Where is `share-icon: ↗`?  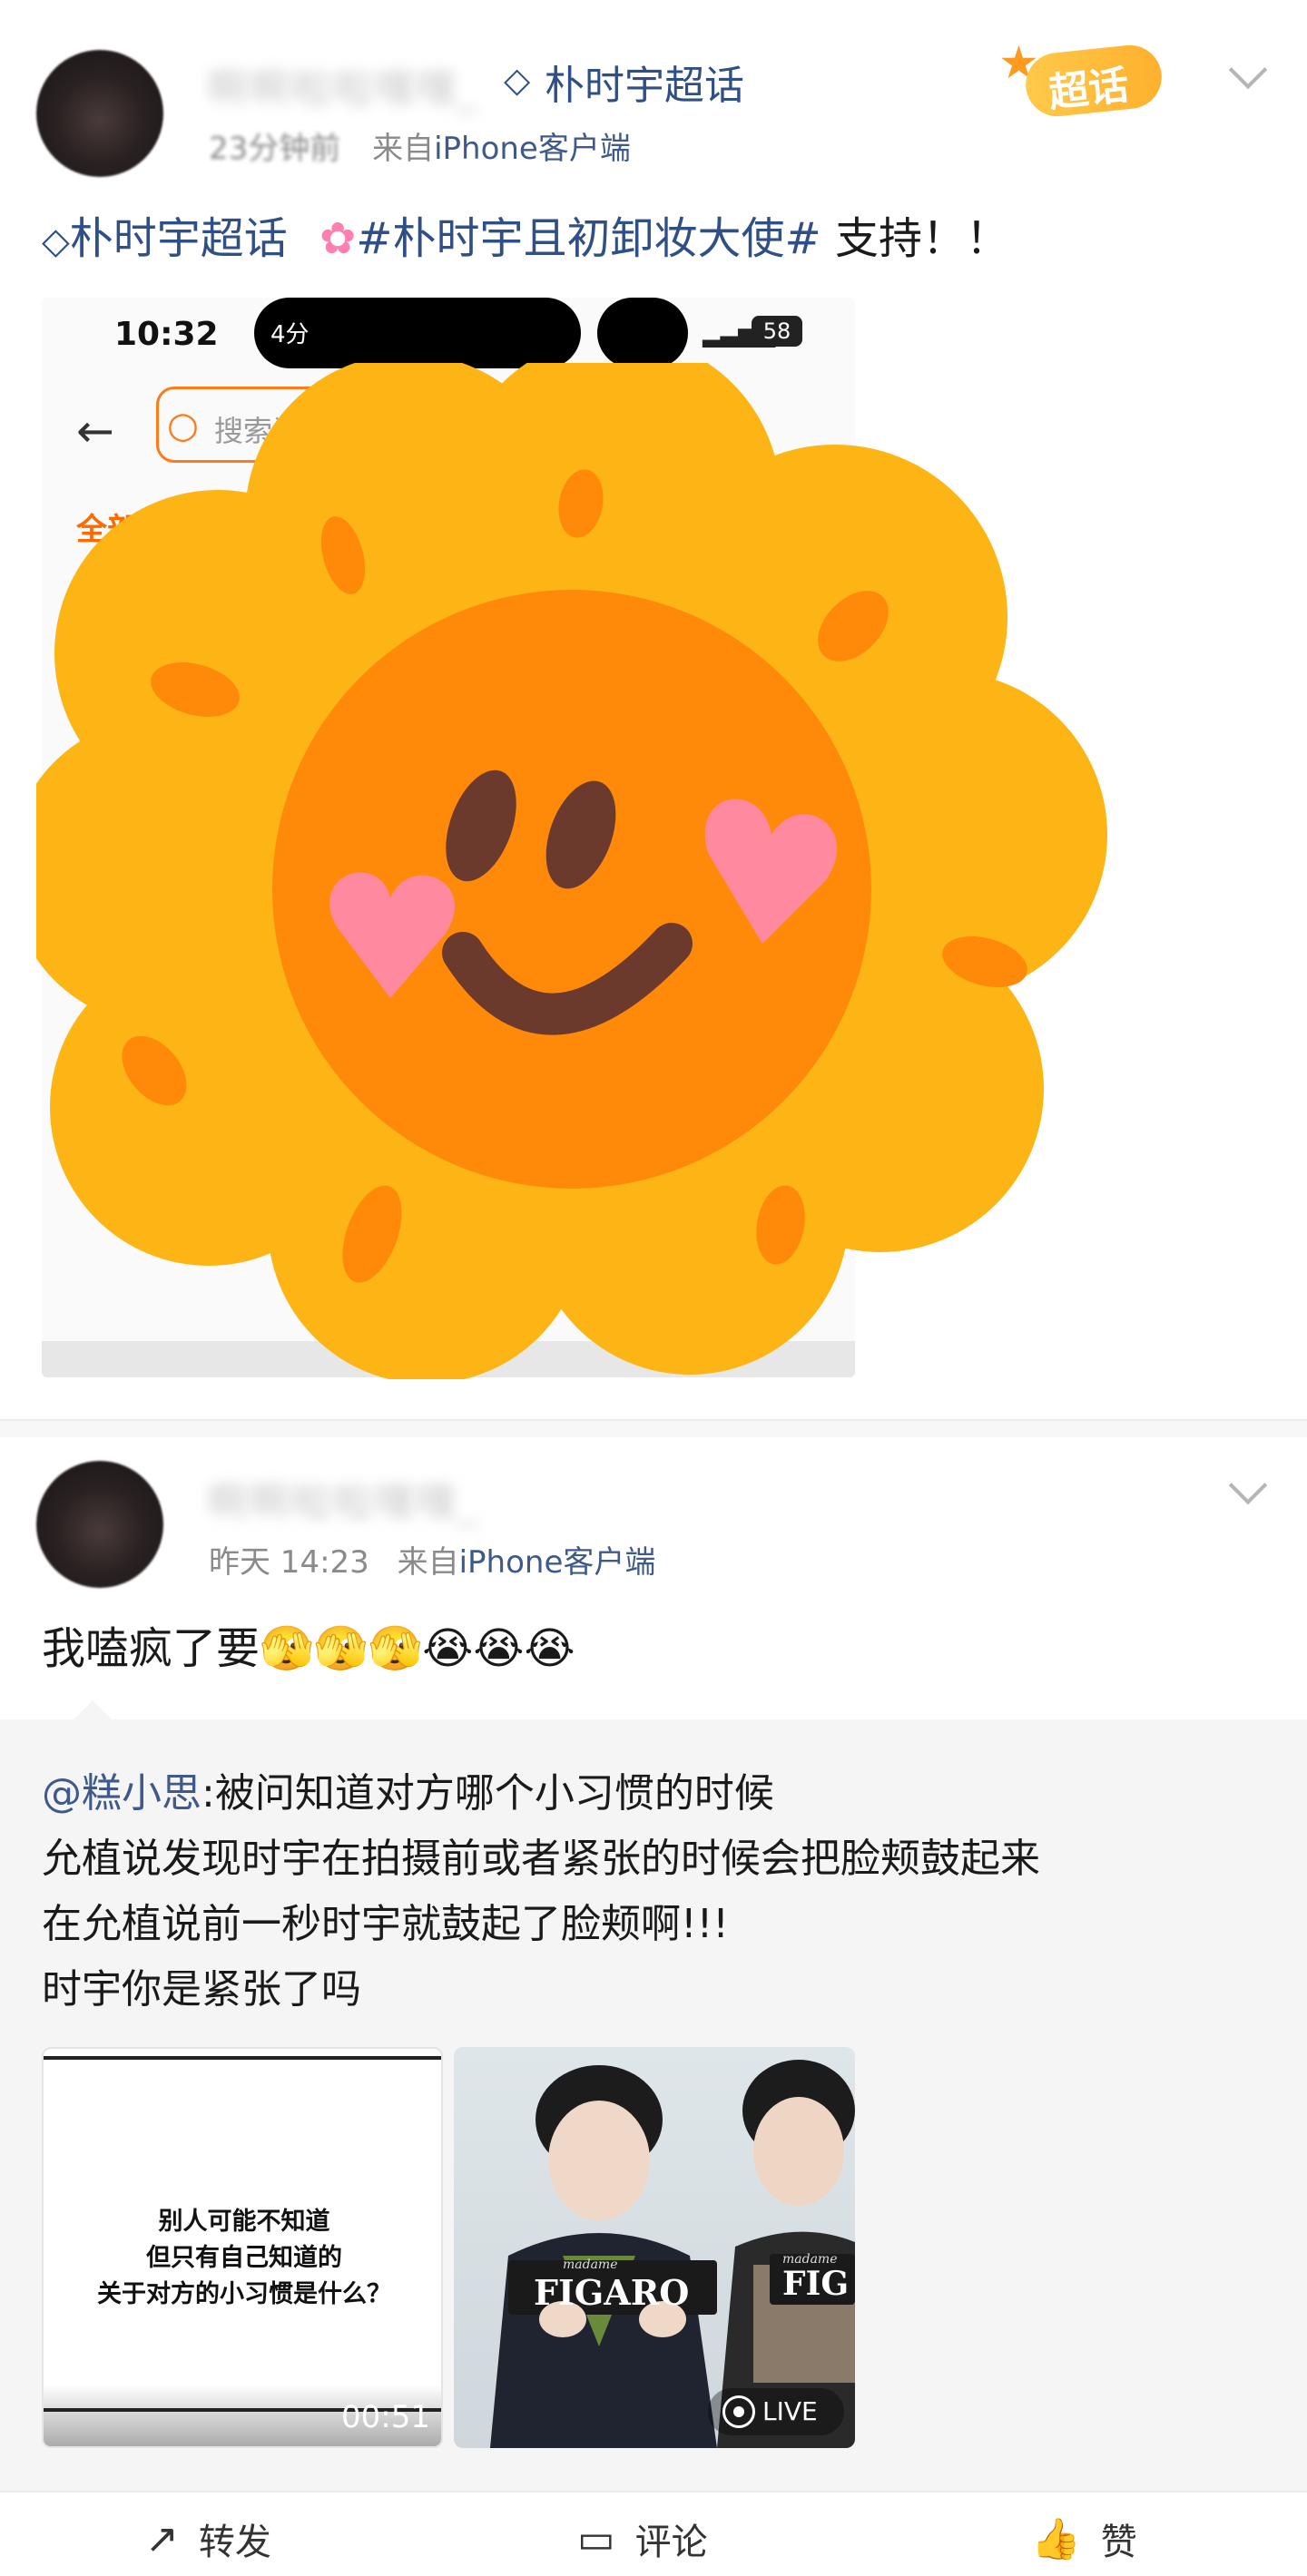 share-icon: ↗ is located at coordinates (162, 2538).